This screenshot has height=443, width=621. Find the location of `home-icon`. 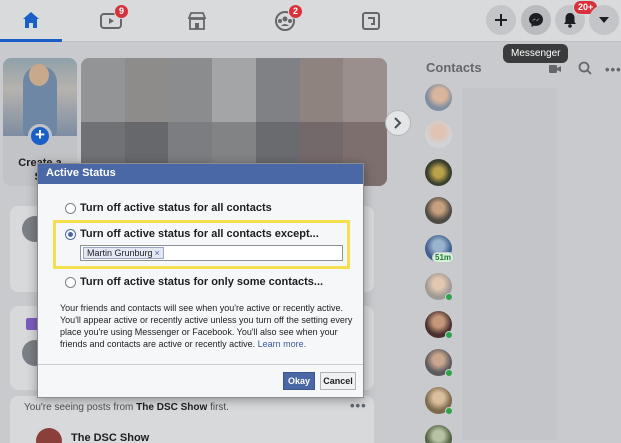

home-icon is located at coordinates (31, 19).